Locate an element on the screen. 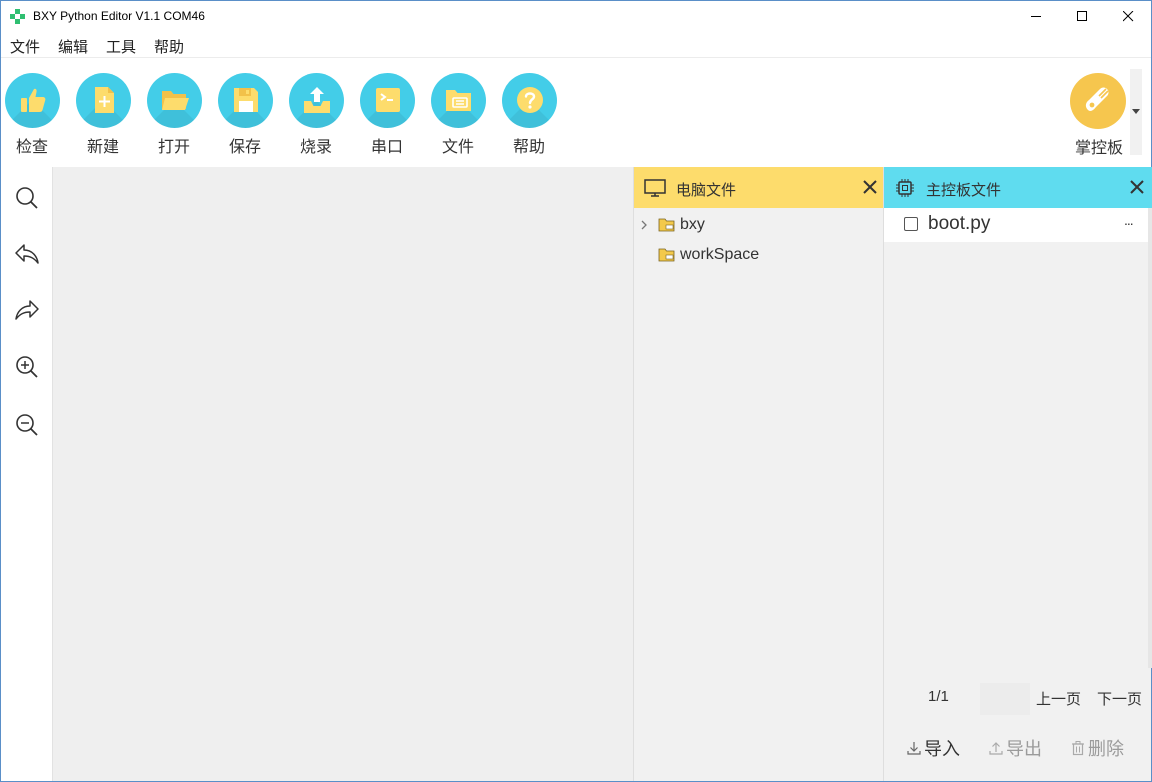  open-circle is located at coordinates (174, 100).